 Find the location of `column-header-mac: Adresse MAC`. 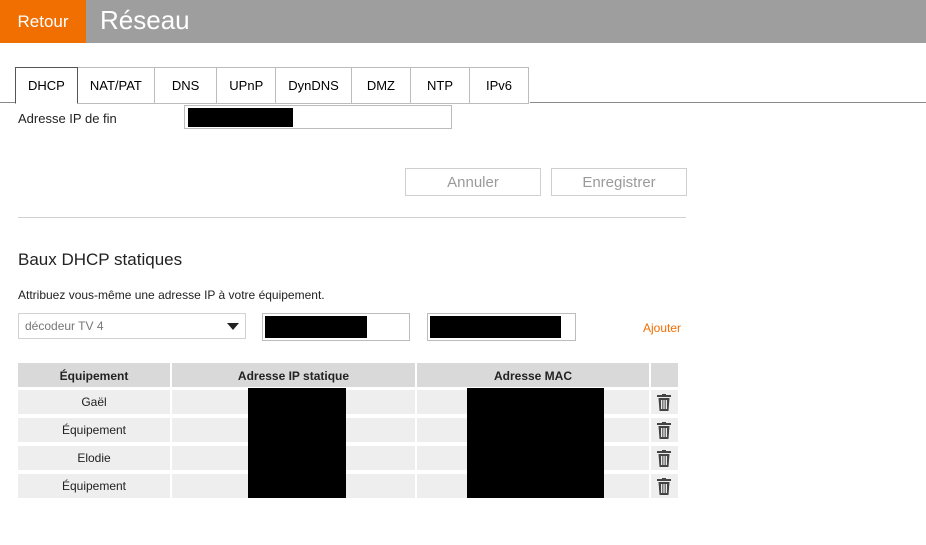

column-header-mac: Adresse MAC is located at coordinates (533, 375).